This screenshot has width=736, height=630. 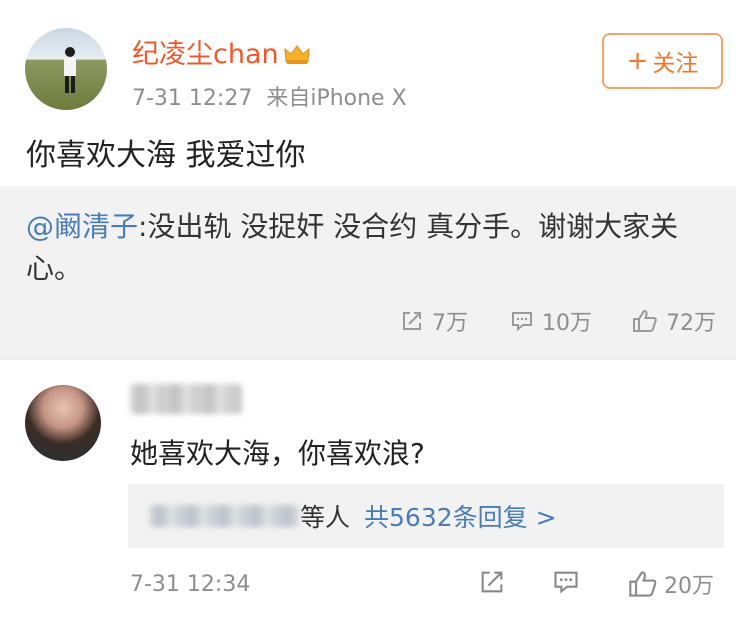 I want to click on repost-text: @阚清子:没出轨 没捉奸 没合约 真分手。谢谢大家关心。, so click(x=371, y=248).